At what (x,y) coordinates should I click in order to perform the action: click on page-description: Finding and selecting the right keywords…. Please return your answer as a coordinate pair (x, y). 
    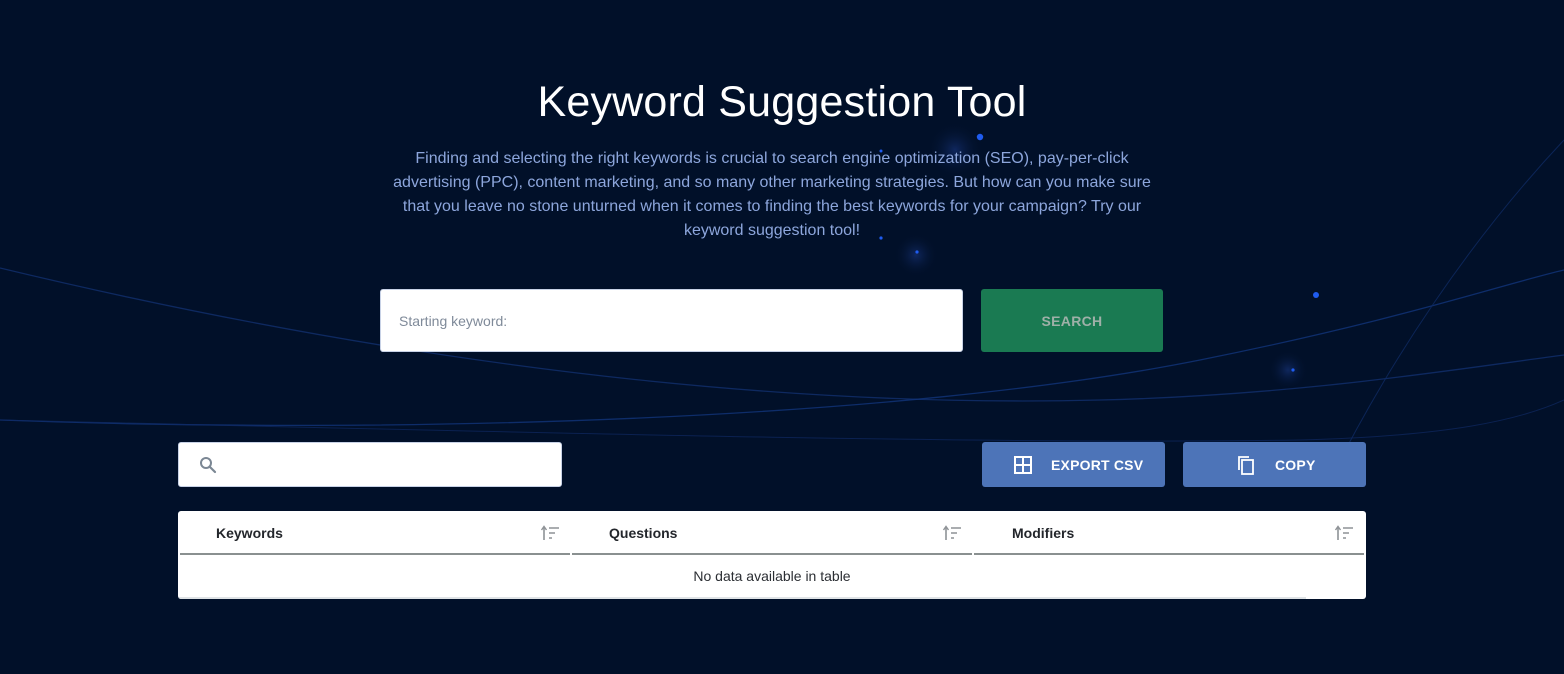
    Looking at the image, I should click on (772, 194).